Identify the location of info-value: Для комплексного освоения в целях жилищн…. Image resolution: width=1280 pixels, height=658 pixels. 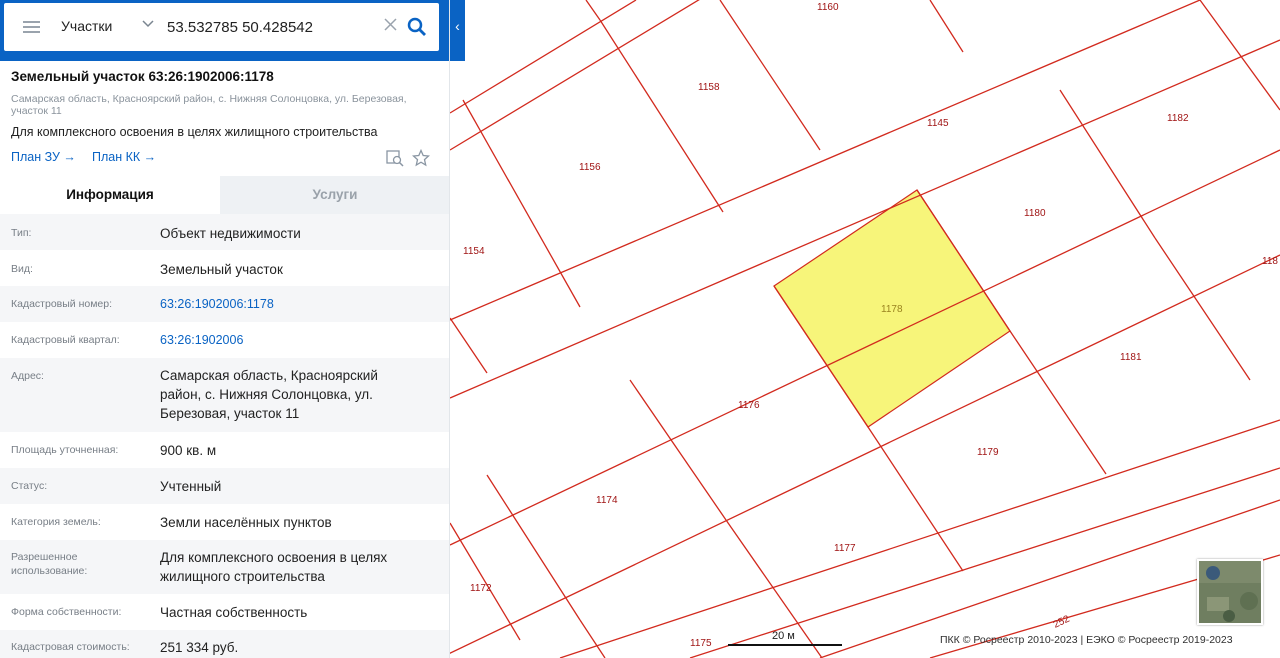
(274, 567).